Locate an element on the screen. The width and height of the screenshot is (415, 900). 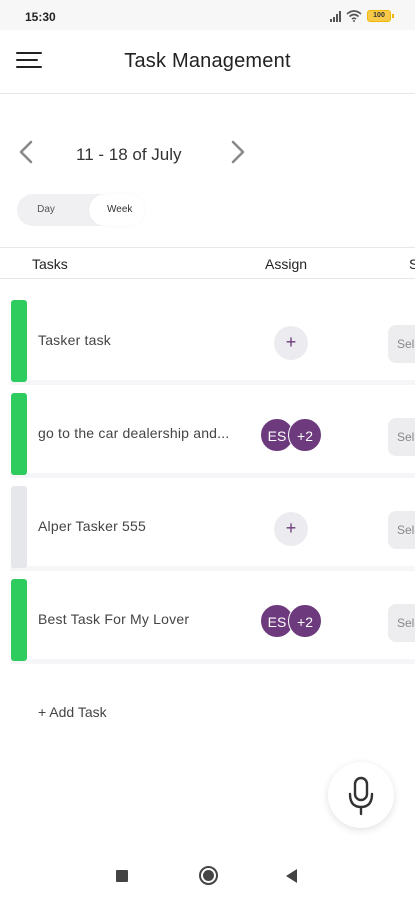
chevron-left-icon is located at coordinates (26, 152).